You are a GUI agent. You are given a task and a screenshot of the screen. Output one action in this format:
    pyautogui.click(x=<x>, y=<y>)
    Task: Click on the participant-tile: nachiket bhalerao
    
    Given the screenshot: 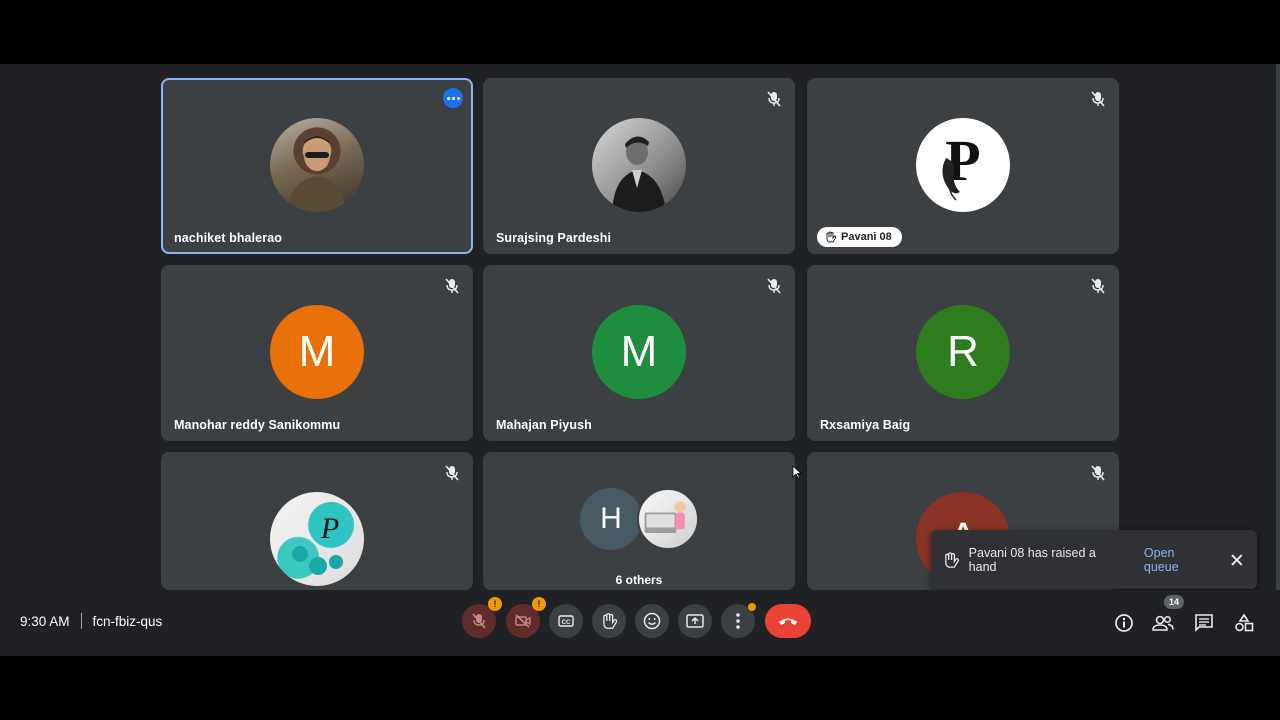 What is the action you would take?
    pyautogui.click(x=317, y=166)
    